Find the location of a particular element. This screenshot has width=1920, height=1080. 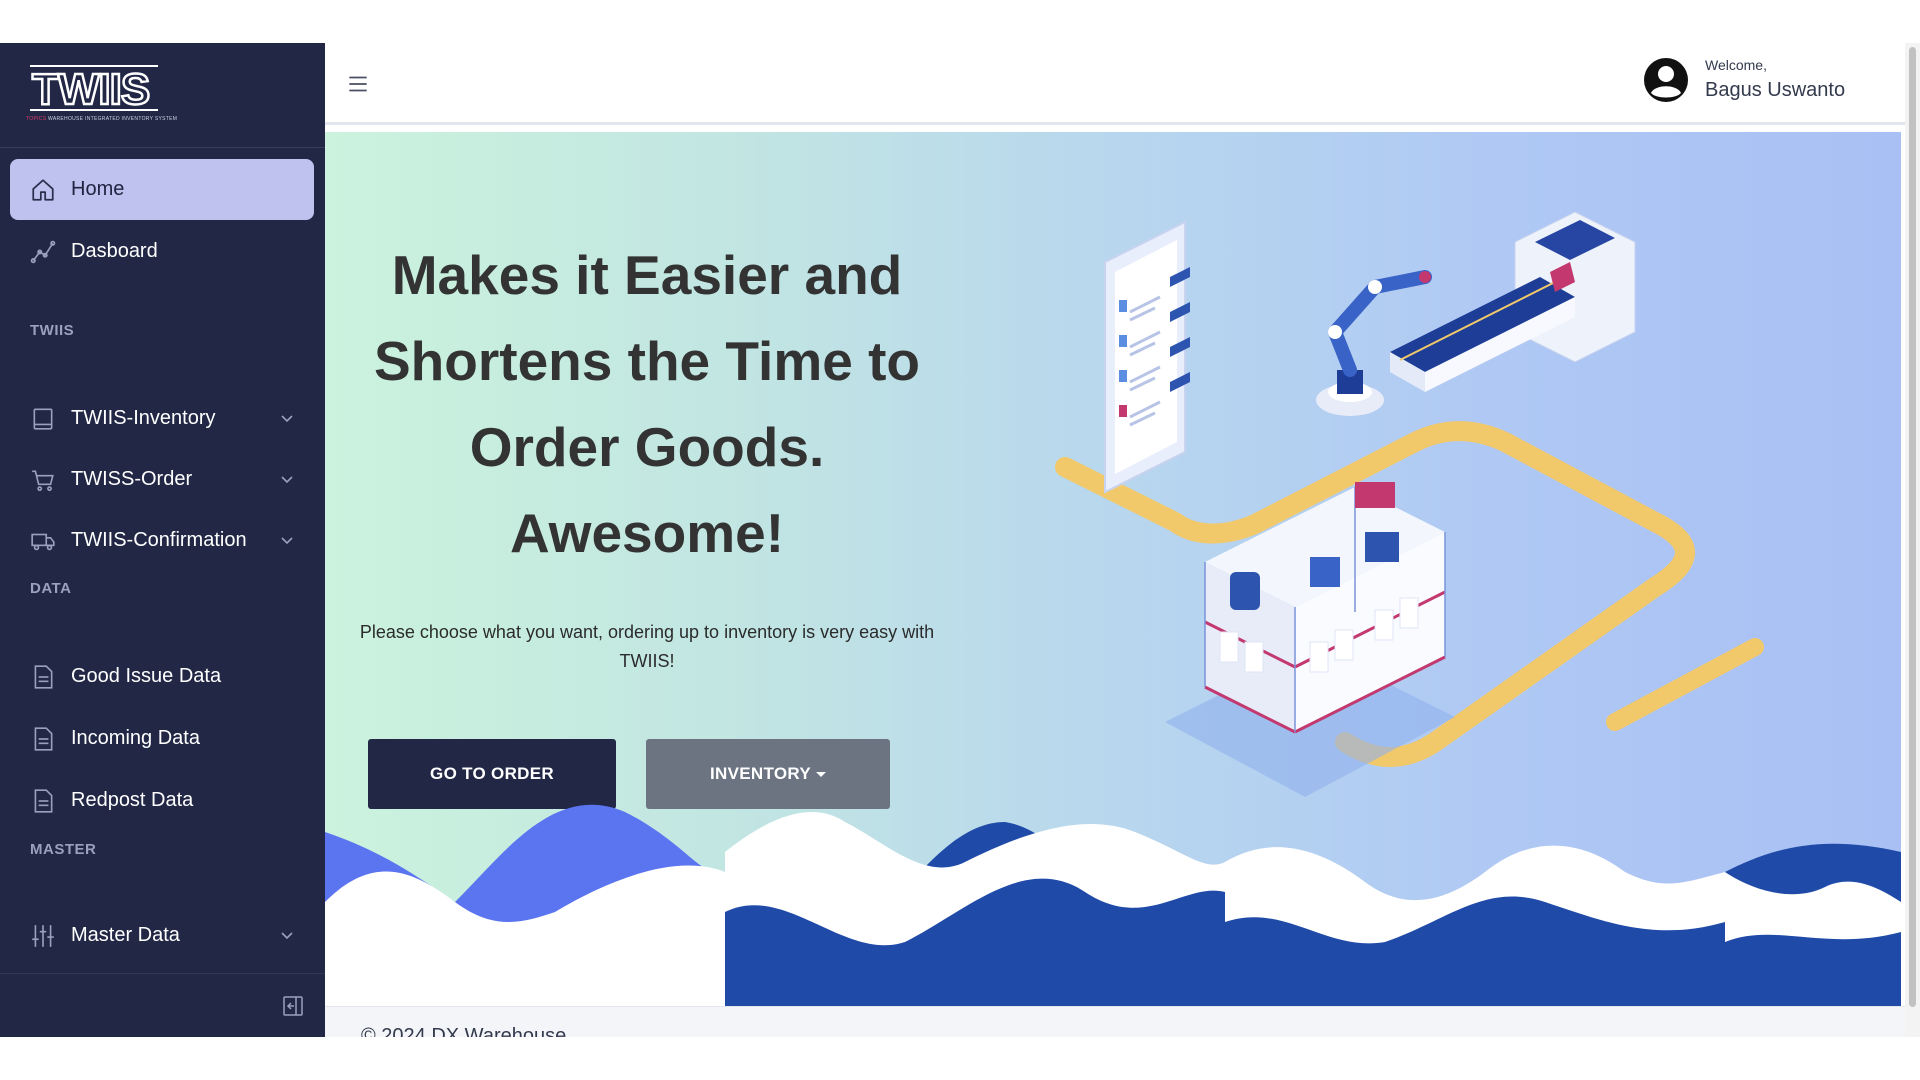

tagline-text: WAREHOUSE INTEGRATED INVENTORY SYSTEM is located at coordinates (113, 119).